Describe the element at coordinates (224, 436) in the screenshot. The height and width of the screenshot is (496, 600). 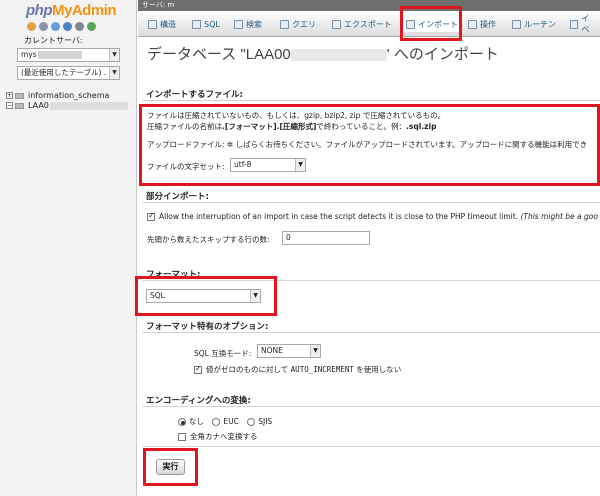
I see `kana-convert-label: 全角カナへ変換する` at that location.